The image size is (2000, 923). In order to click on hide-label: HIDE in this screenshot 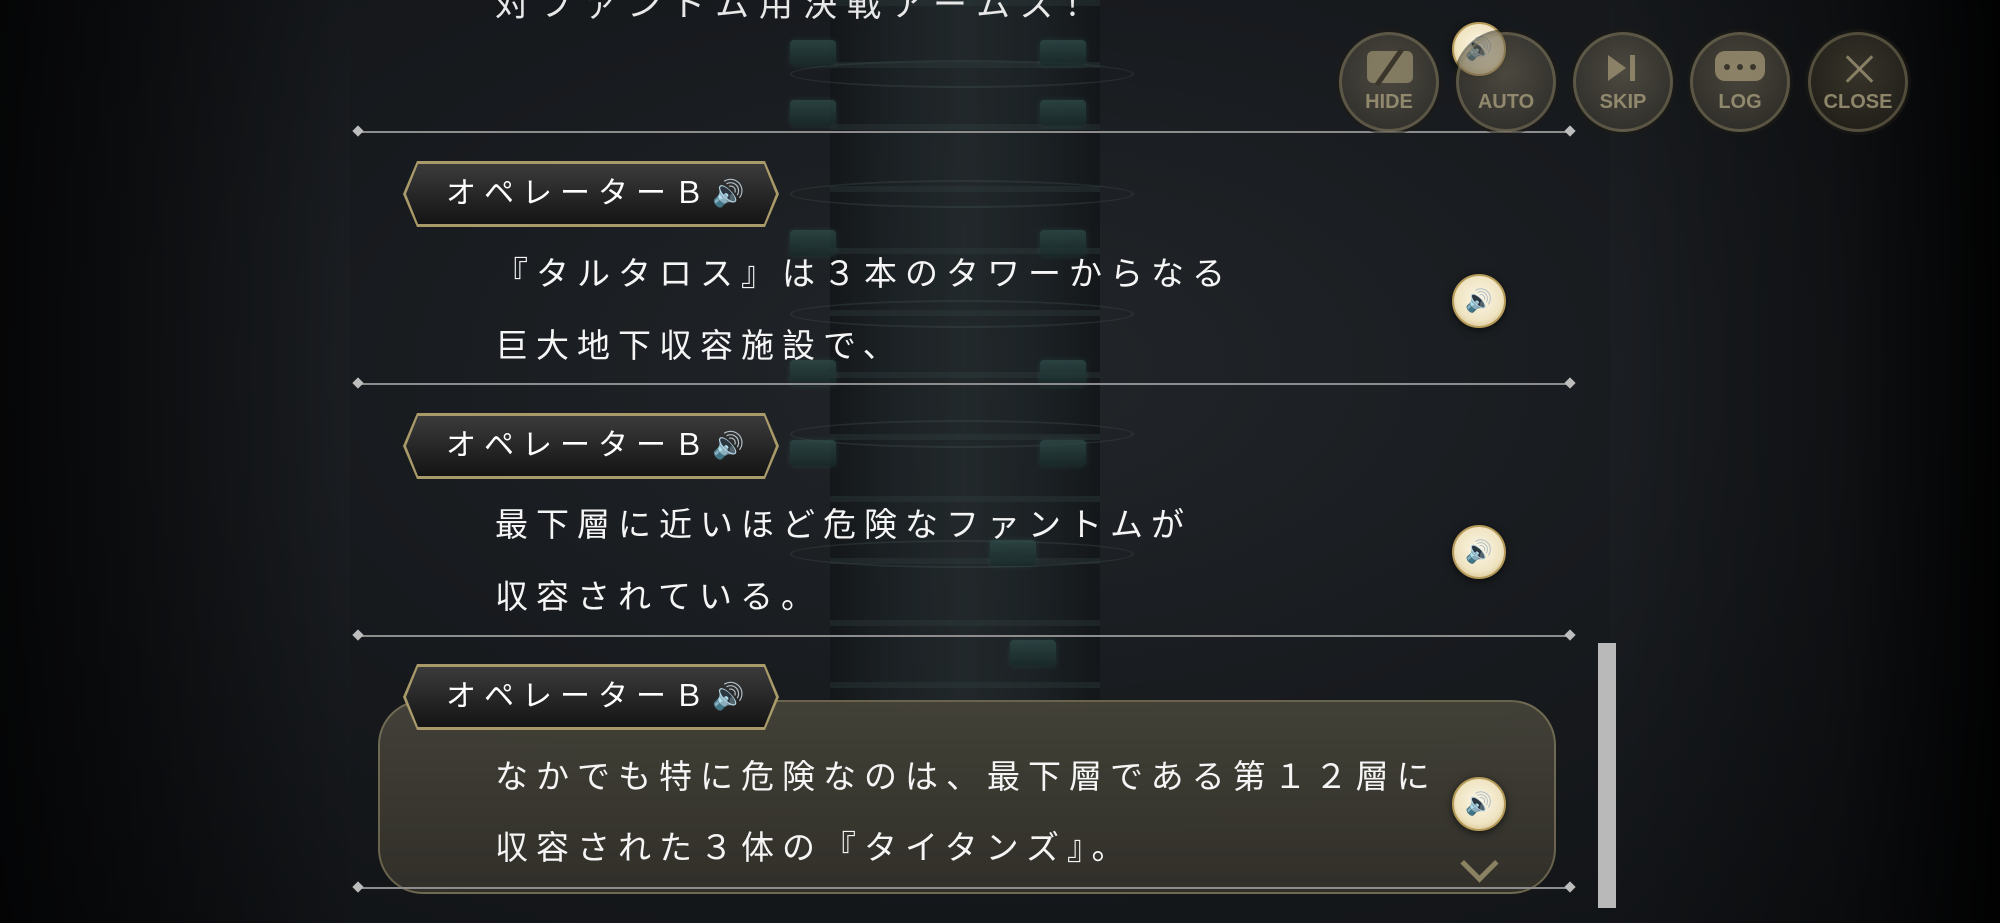, I will do `click(1389, 102)`.